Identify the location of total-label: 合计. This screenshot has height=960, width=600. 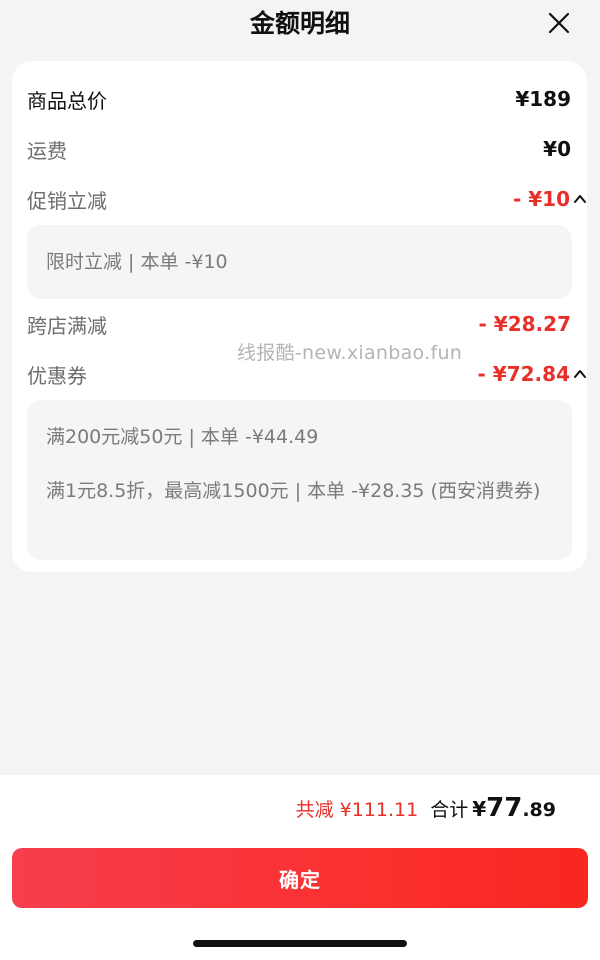
(449, 810).